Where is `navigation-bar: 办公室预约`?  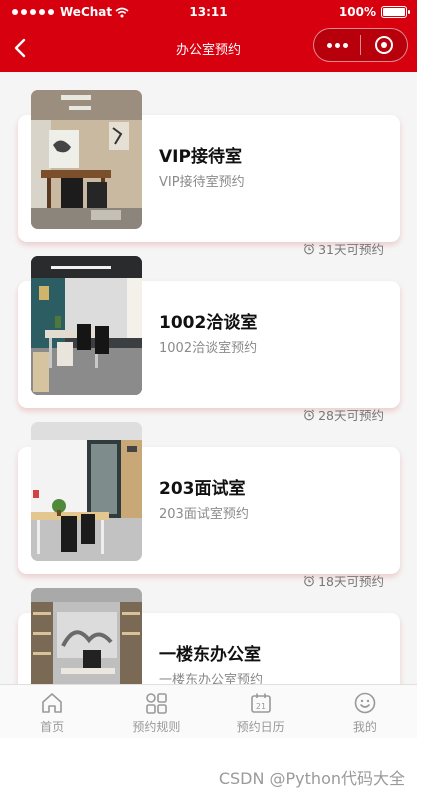 navigation-bar: 办公室预约 is located at coordinates (208, 48).